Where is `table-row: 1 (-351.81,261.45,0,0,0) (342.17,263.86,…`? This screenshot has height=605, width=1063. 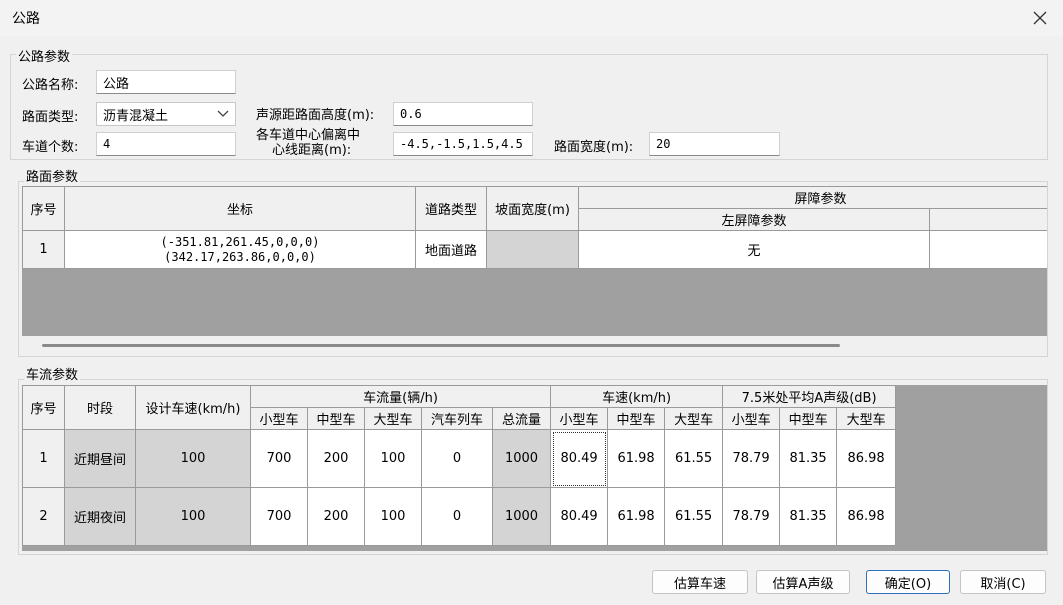 table-row: 1 (-351.81,261.45,0,0,0) (342.17,263.86,… is located at coordinates (534, 249).